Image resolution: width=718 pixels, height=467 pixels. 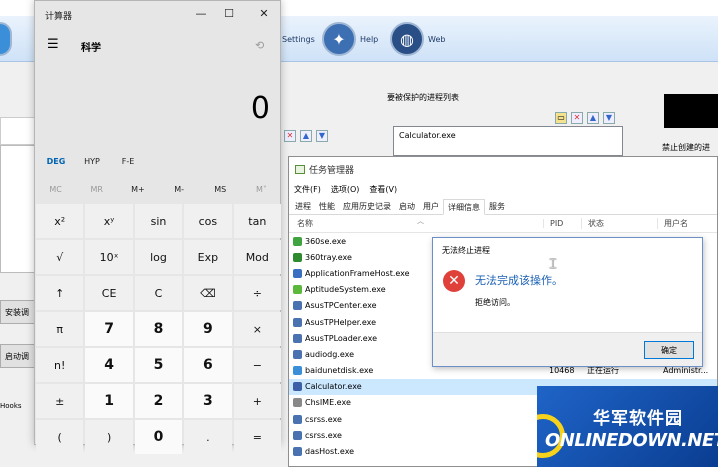 What do you see at coordinates (290, 136) in the screenshot?
I see `delete-icon-left: ✕` at bounding box center [290, 136].